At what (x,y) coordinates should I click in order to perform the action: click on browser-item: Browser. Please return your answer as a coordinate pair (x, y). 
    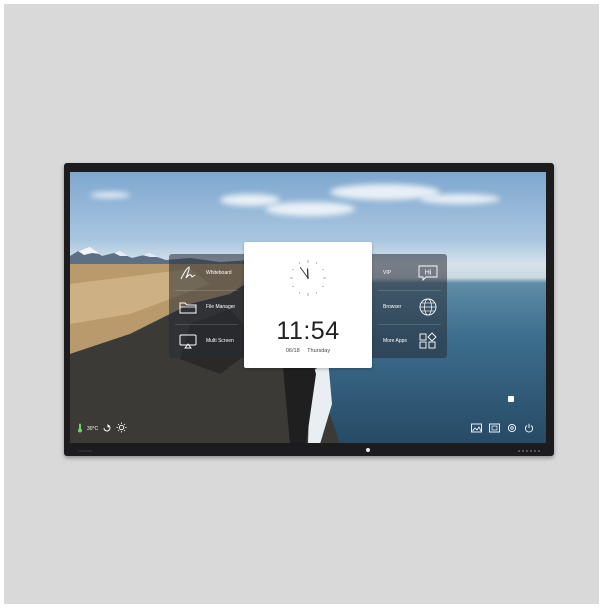
    Looking at the image, I should click on (409, 307).